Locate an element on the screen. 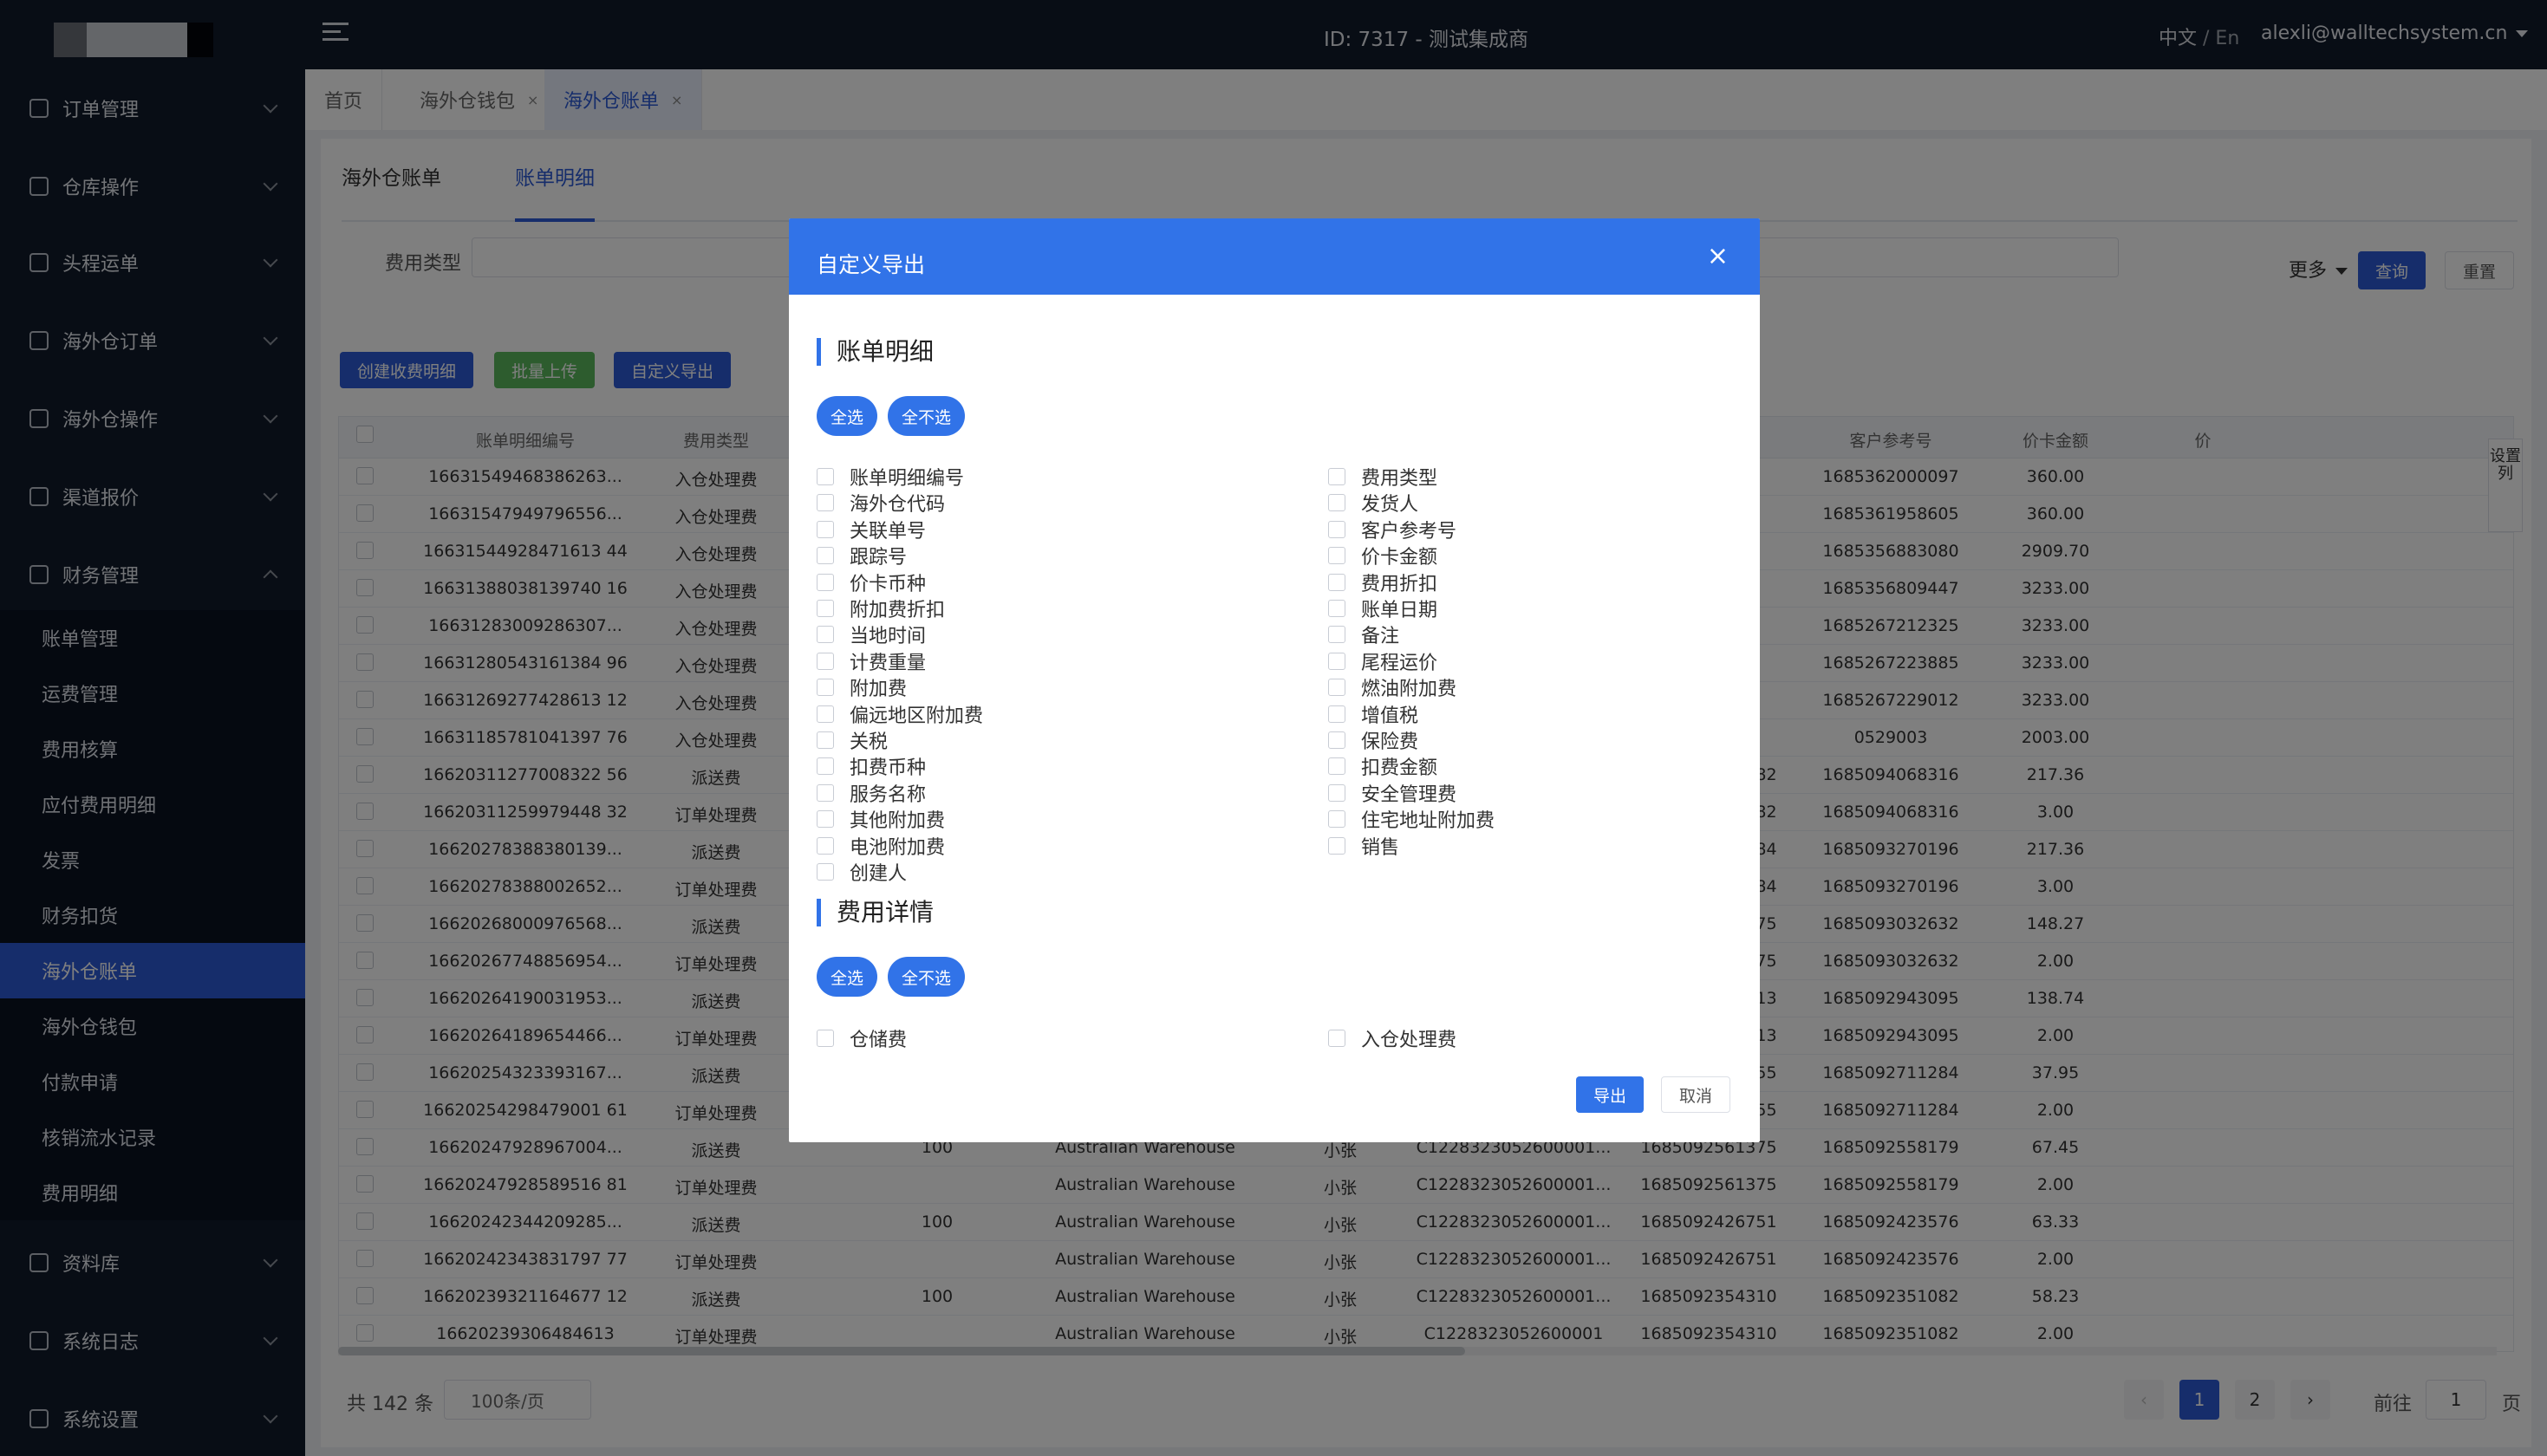 Image resolution: width=2547 pixels, height=1456 pixels. export-field-option: 附加费 is located at coordinates (862, 687).